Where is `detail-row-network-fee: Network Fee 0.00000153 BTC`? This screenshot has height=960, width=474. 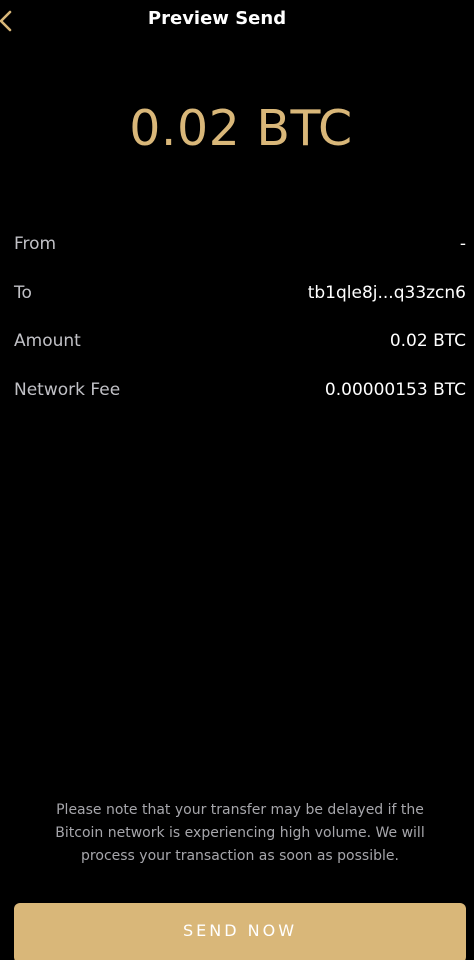 detail-row-network-fee: Network Fee 0.00000153 BTC is located at coordinates (240, 393).